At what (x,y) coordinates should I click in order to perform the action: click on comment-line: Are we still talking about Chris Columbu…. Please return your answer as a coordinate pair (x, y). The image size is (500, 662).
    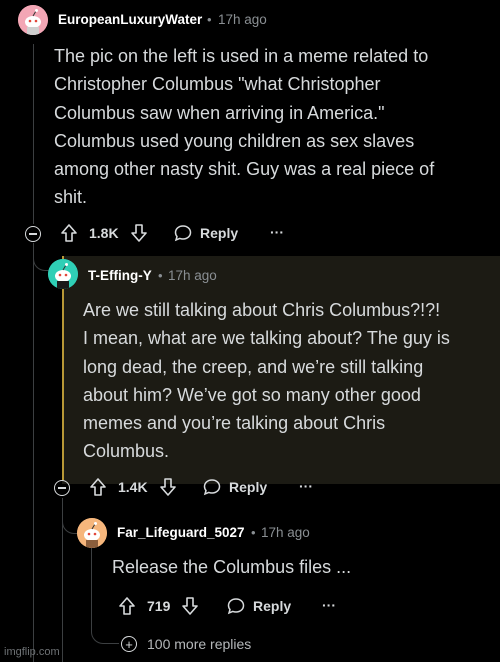
    Looking at the image, I should click on (262, 310).